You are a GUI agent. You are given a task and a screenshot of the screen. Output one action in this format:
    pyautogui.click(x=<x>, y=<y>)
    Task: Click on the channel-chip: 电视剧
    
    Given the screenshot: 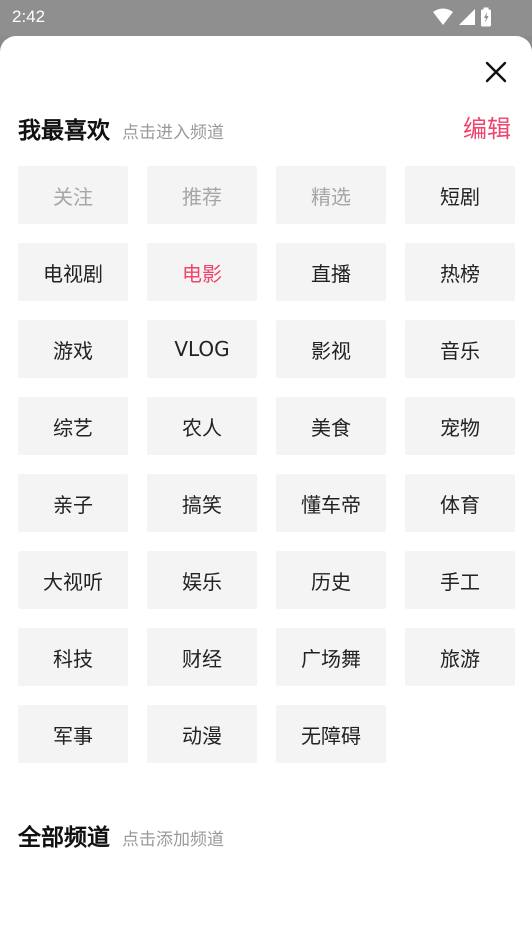 What is the action you would take?
    pyautogui.click(x=73, y=272)
    